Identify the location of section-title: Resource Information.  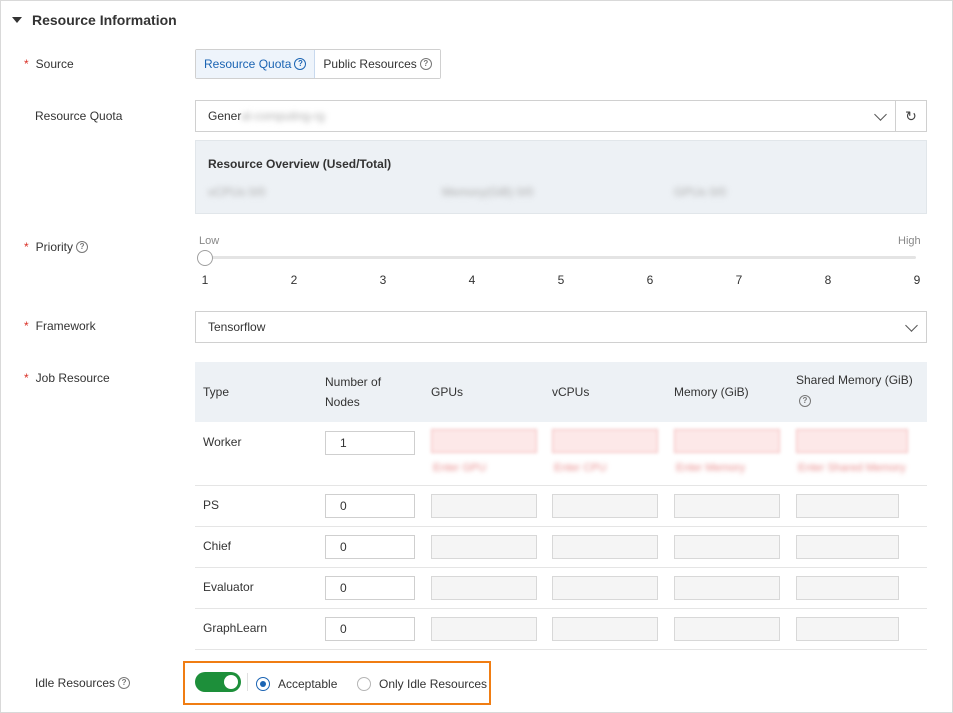
(104, 20).